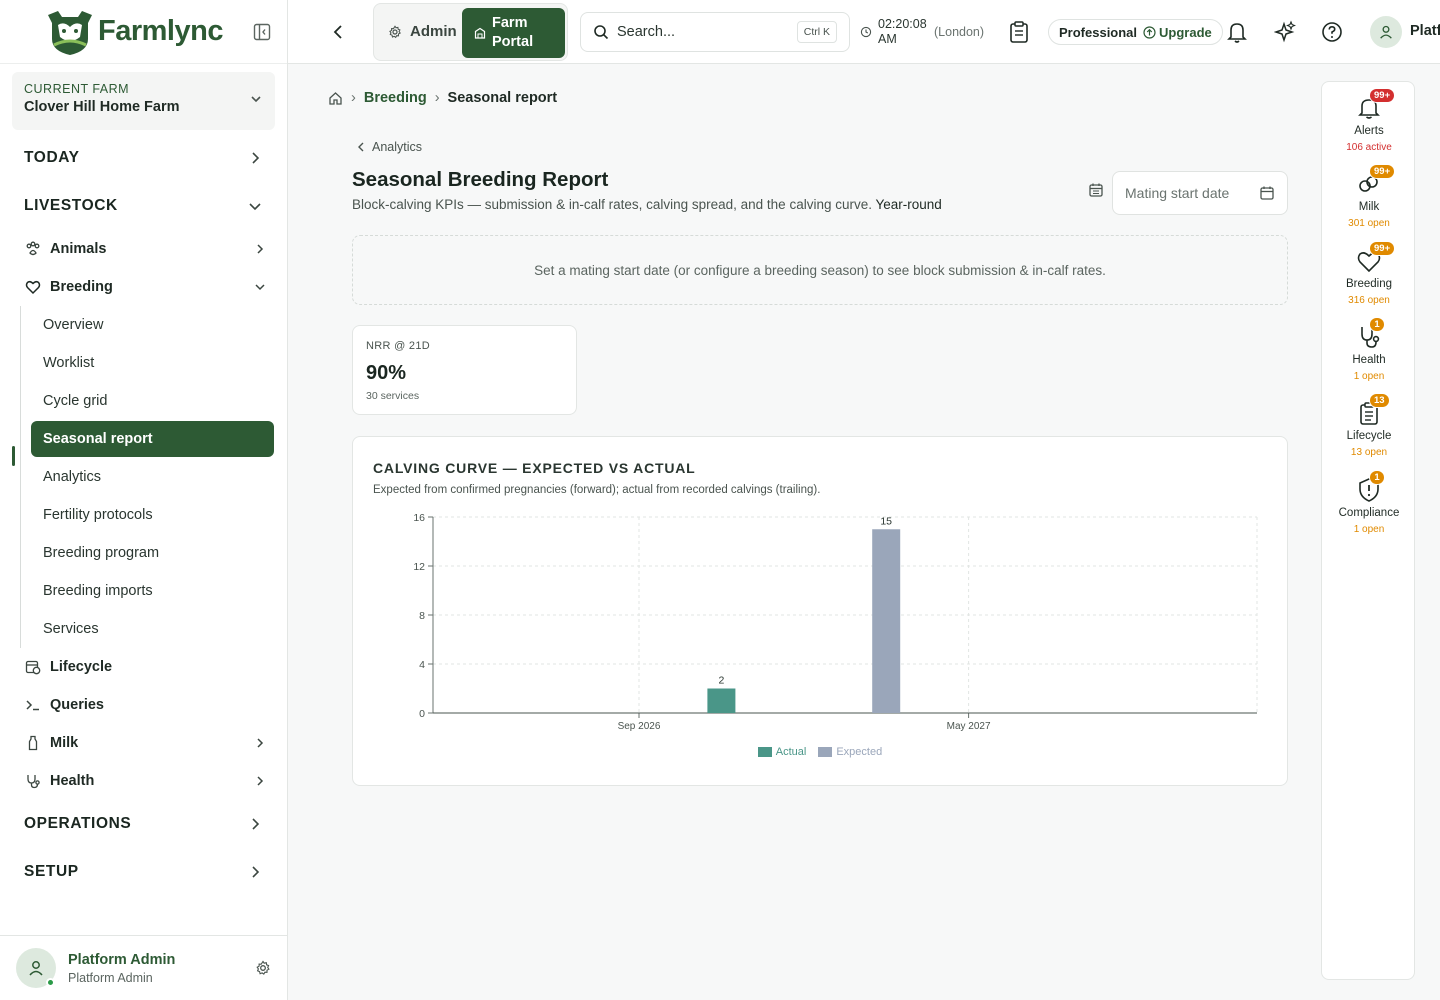  Describe the element at coordinates (1369, 425) in the screenshot. I see `rail-item-lifecycle: 13 Lifecycle 13 open` at that location.